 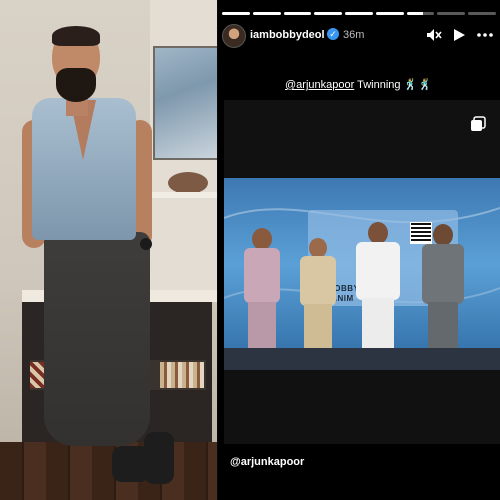 I want to click on stage-floor, so click(x=362, y=359).